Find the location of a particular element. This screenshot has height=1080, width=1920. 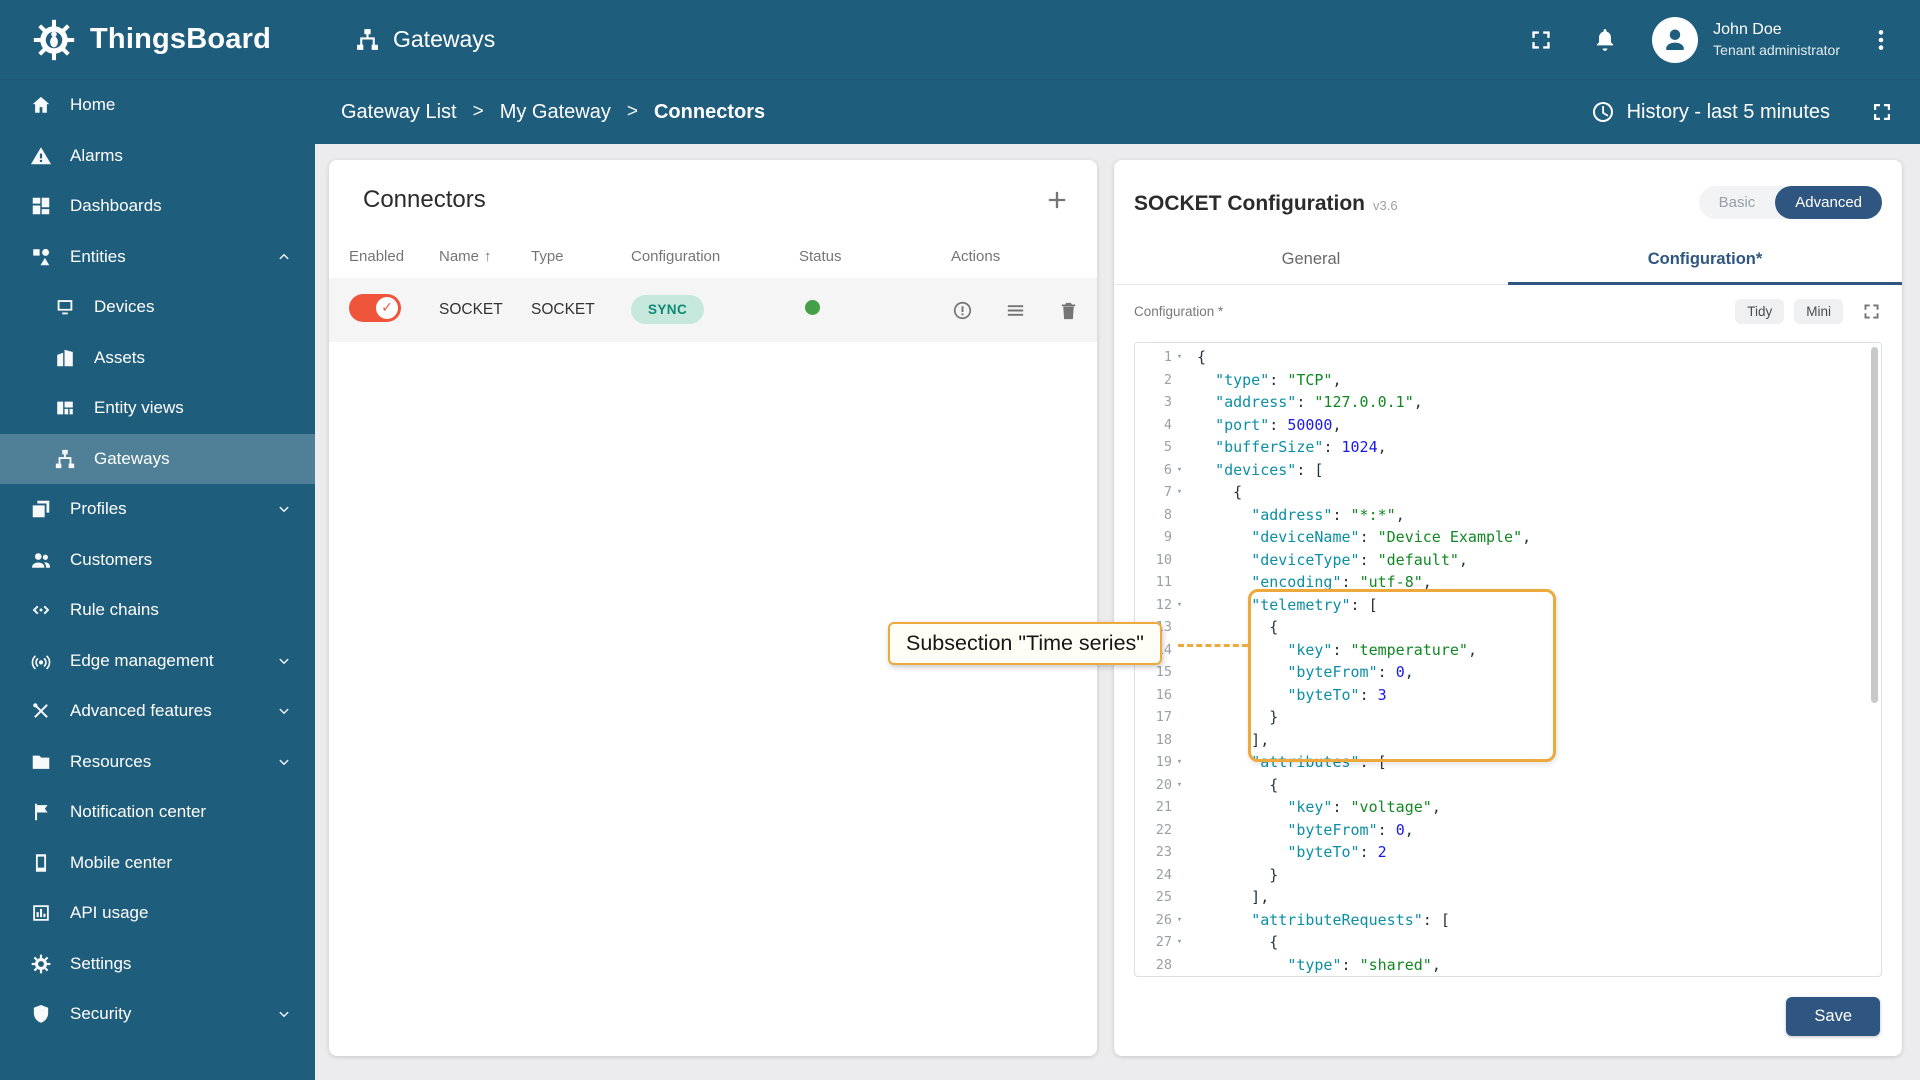

sidebar-item-label: Security is located at coordinates (101, 1014).